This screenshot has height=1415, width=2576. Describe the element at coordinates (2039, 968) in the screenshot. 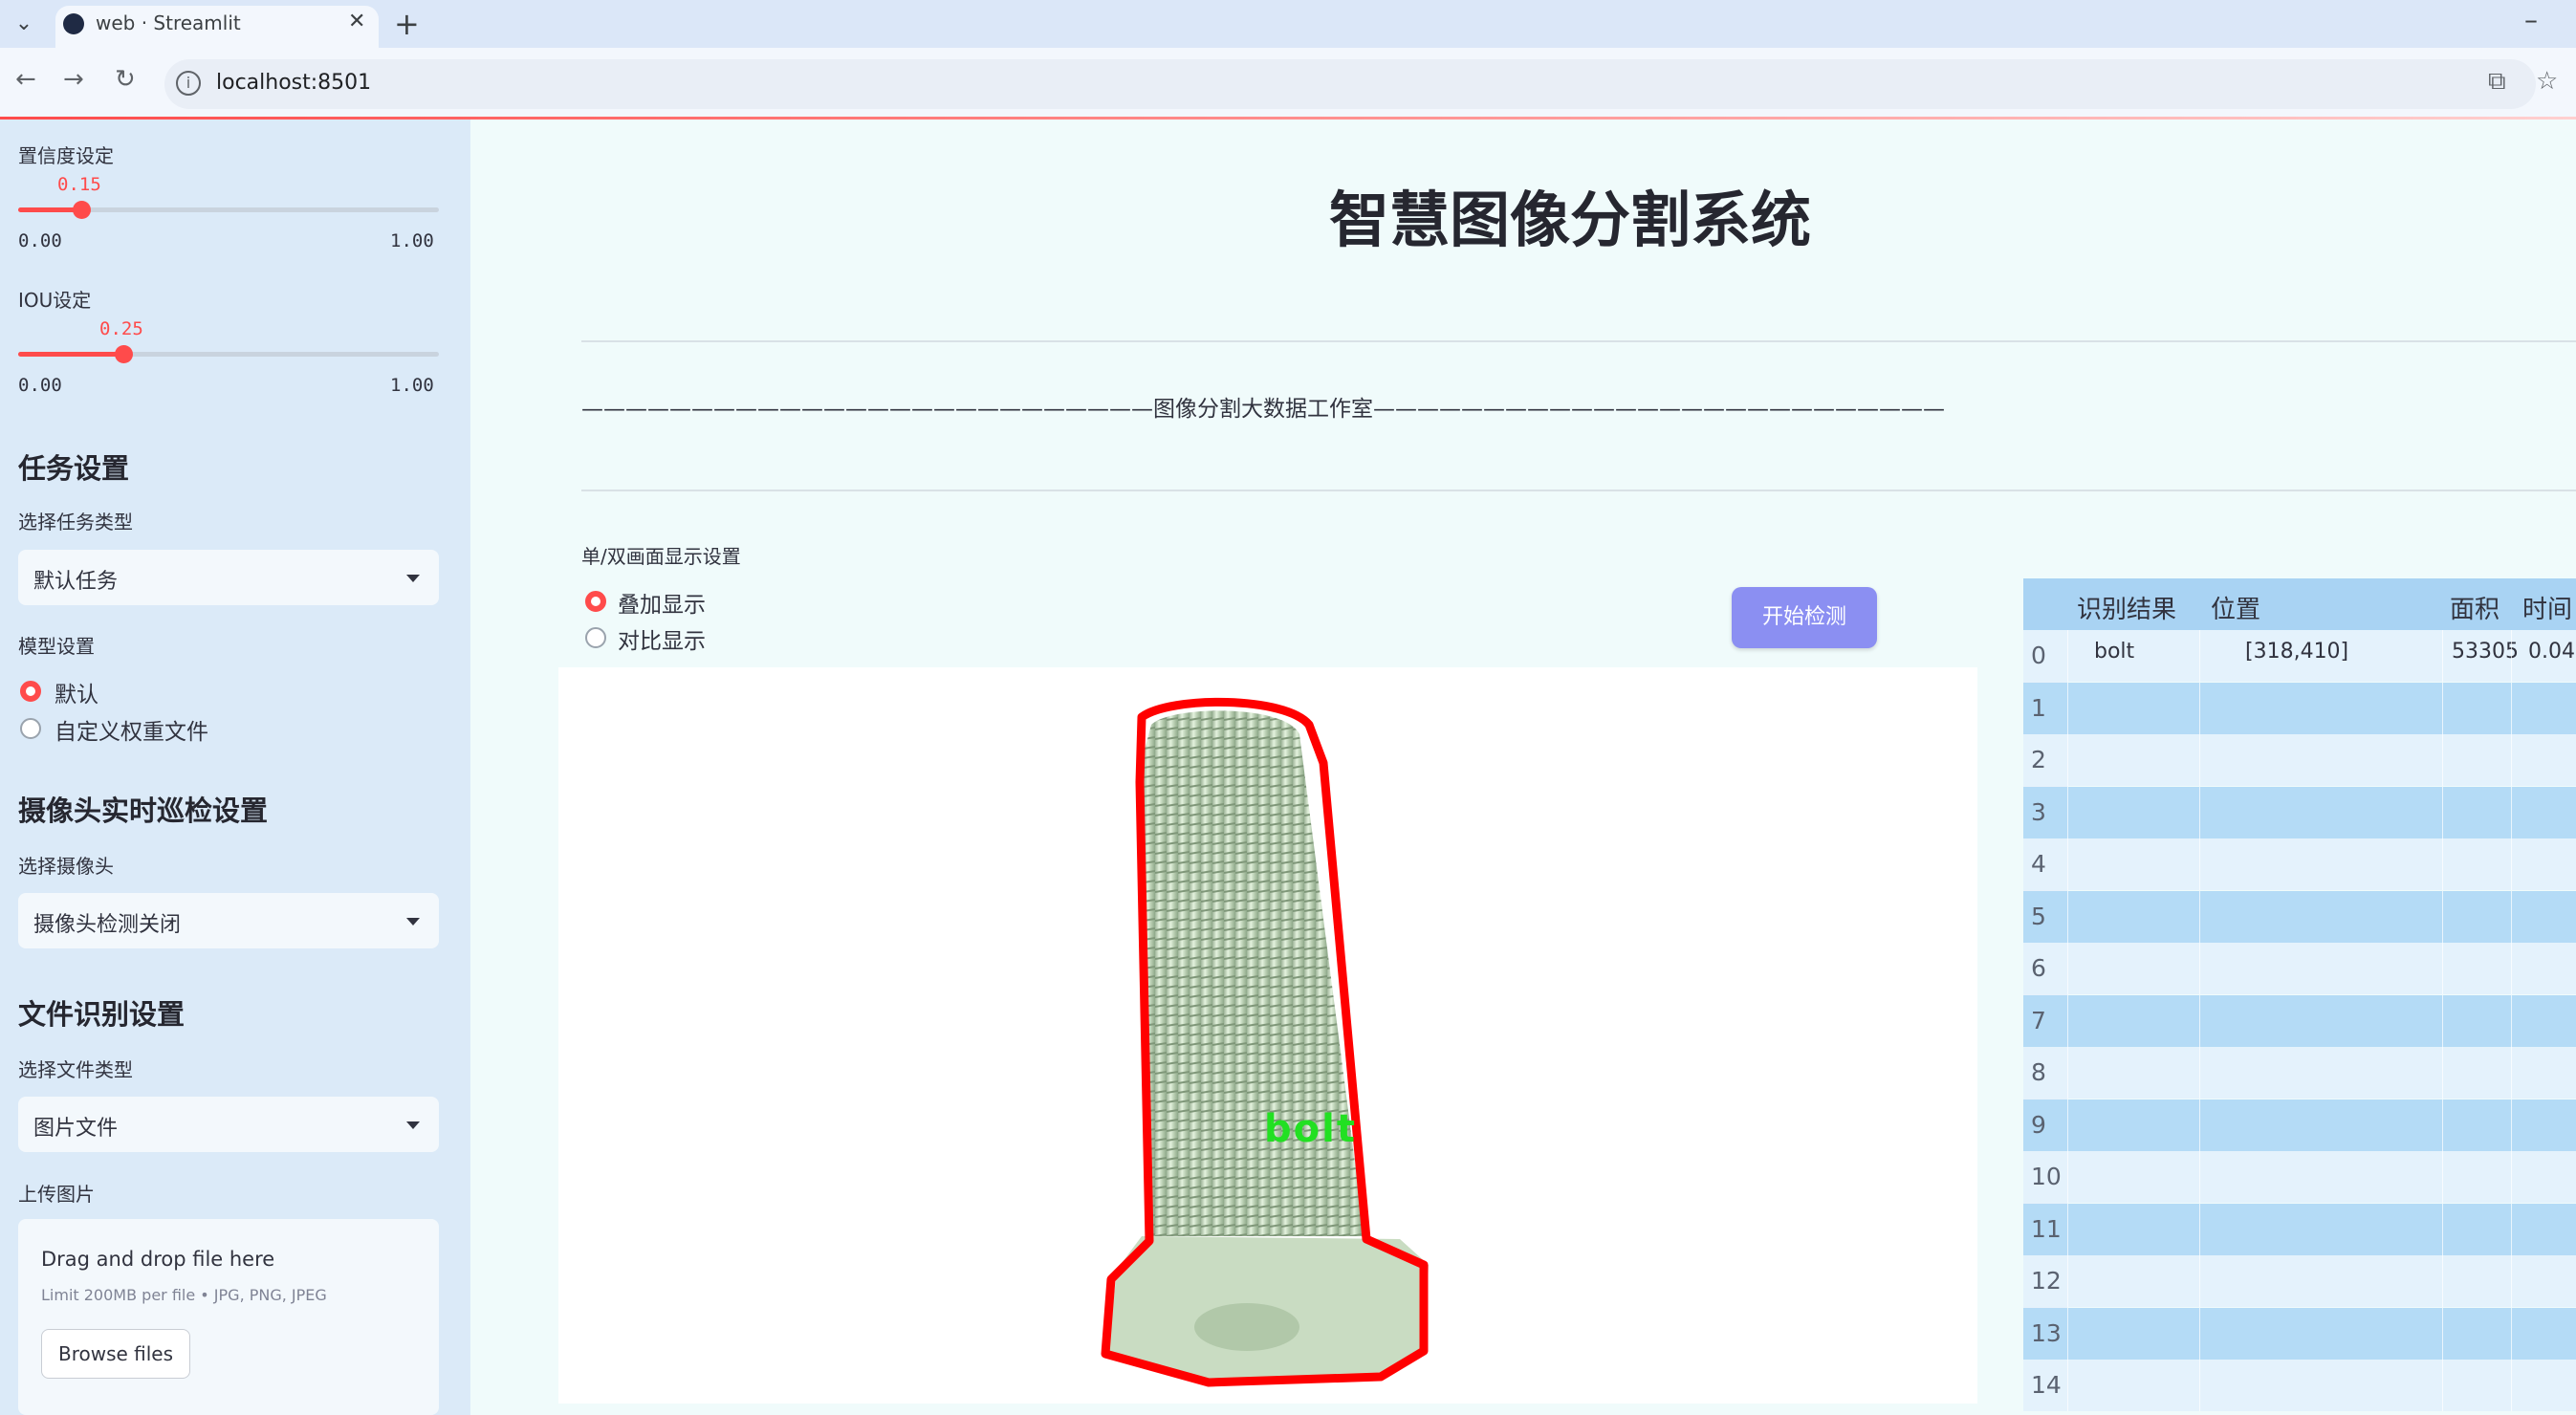

I see `row-index: 6` at that location.